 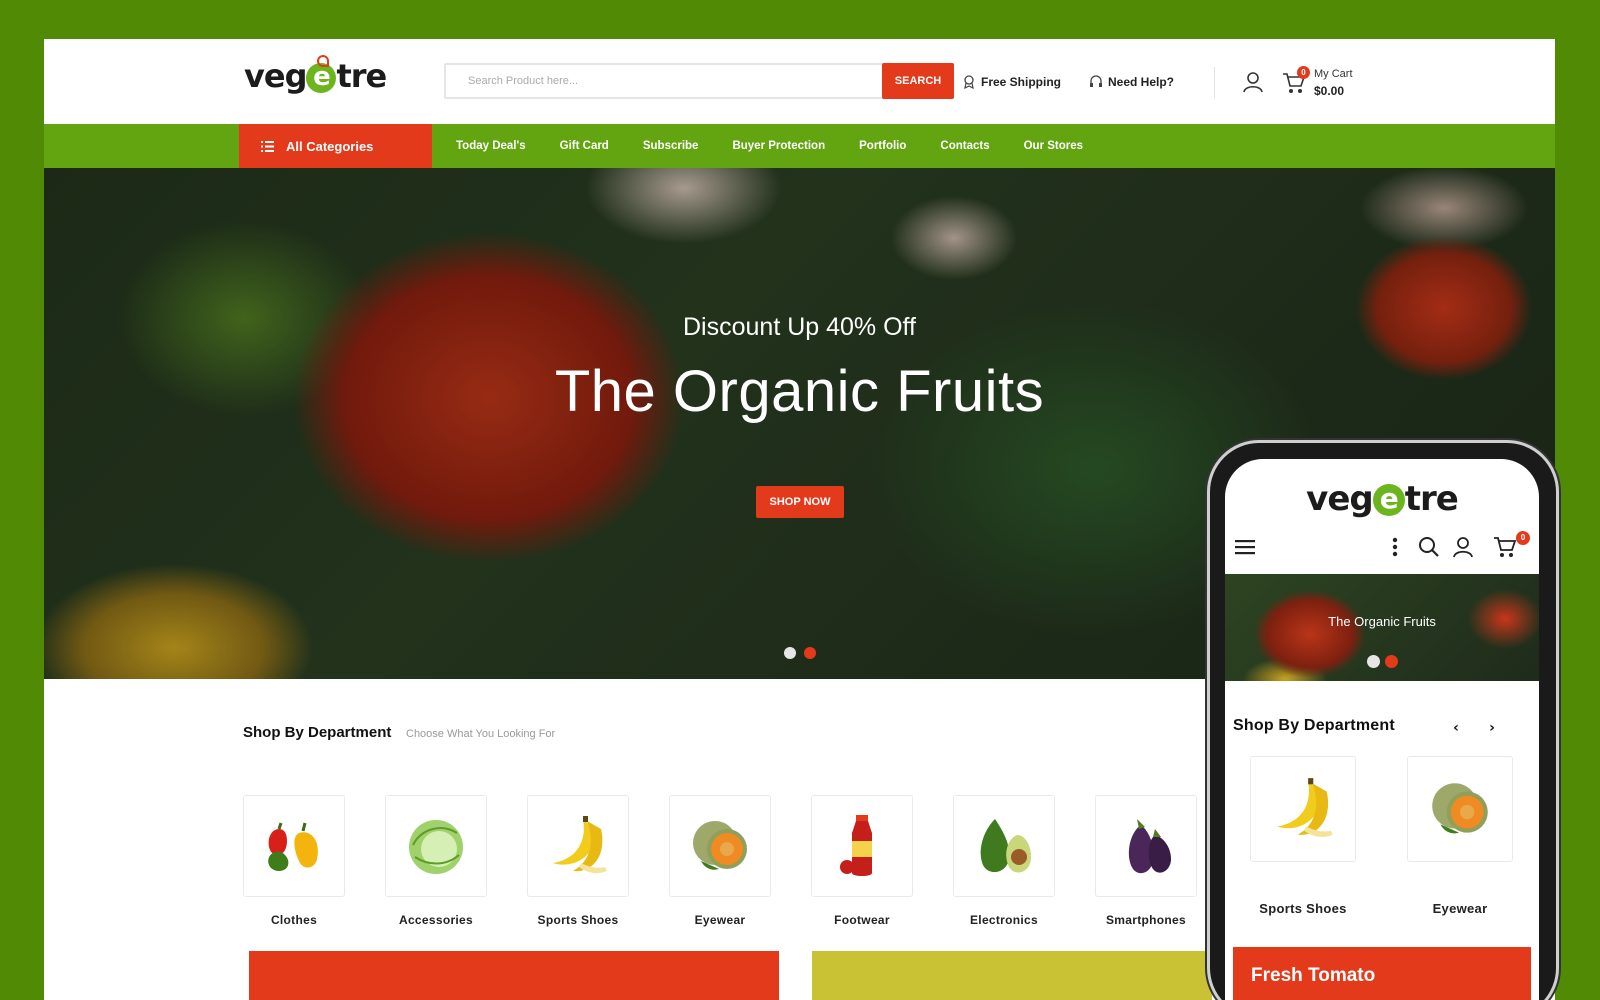 I want to click on nav-item-subscribe: Subscribe, so click(x=671, y=146).